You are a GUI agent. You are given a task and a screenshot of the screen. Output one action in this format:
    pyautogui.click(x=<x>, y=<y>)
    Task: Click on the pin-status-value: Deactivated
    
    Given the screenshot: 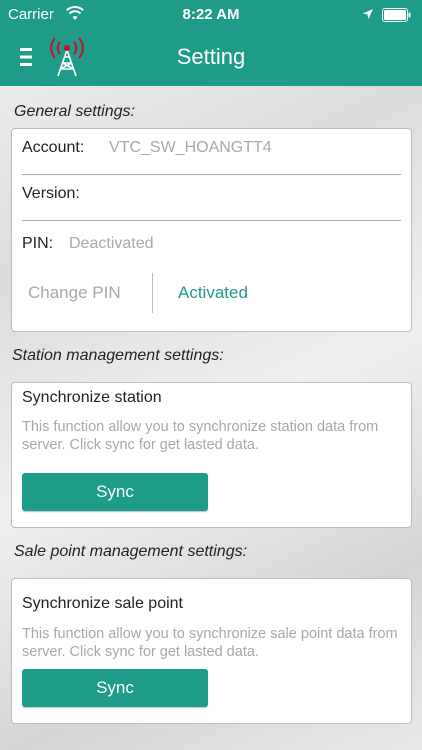 What is the action you would take?
    pyautogui.click(x=111, y=243)
    